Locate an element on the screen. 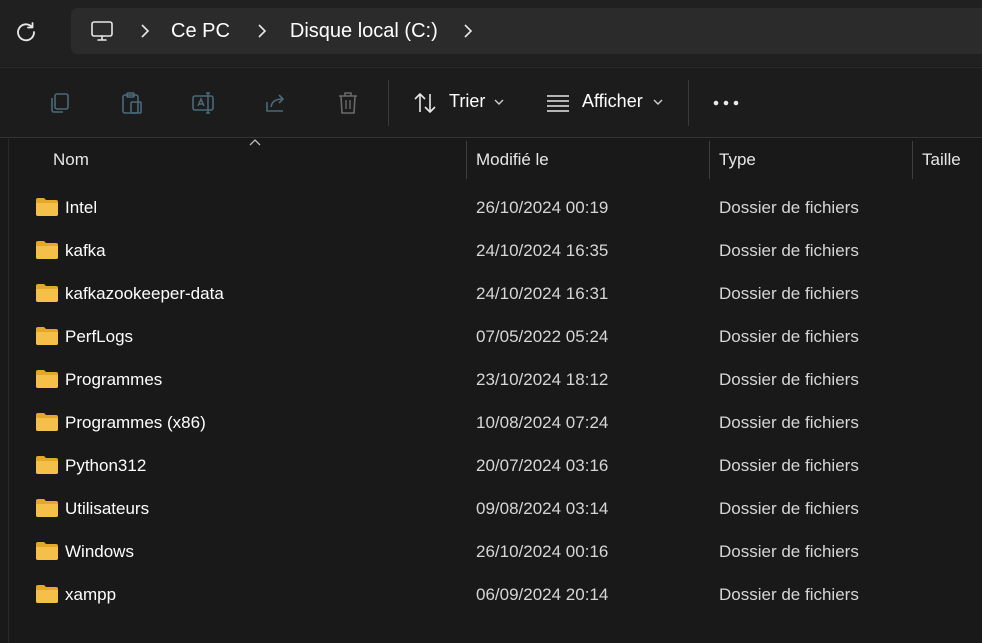 The height and width of the screenshot is (643, 982). column-header-modified: Modifié le is located at coordinates (512, 160).